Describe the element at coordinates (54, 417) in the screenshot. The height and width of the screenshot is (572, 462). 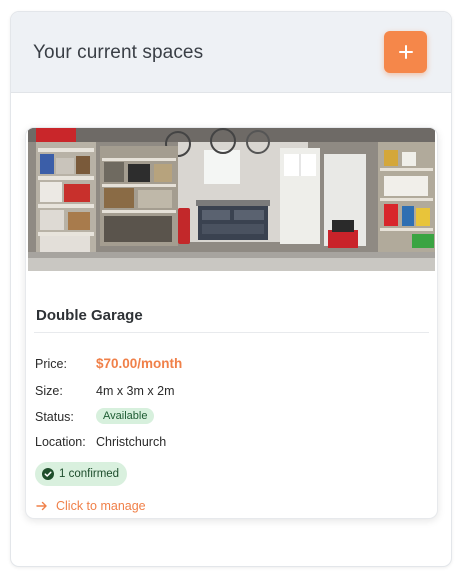
I see `status-label: Status:` at that location.